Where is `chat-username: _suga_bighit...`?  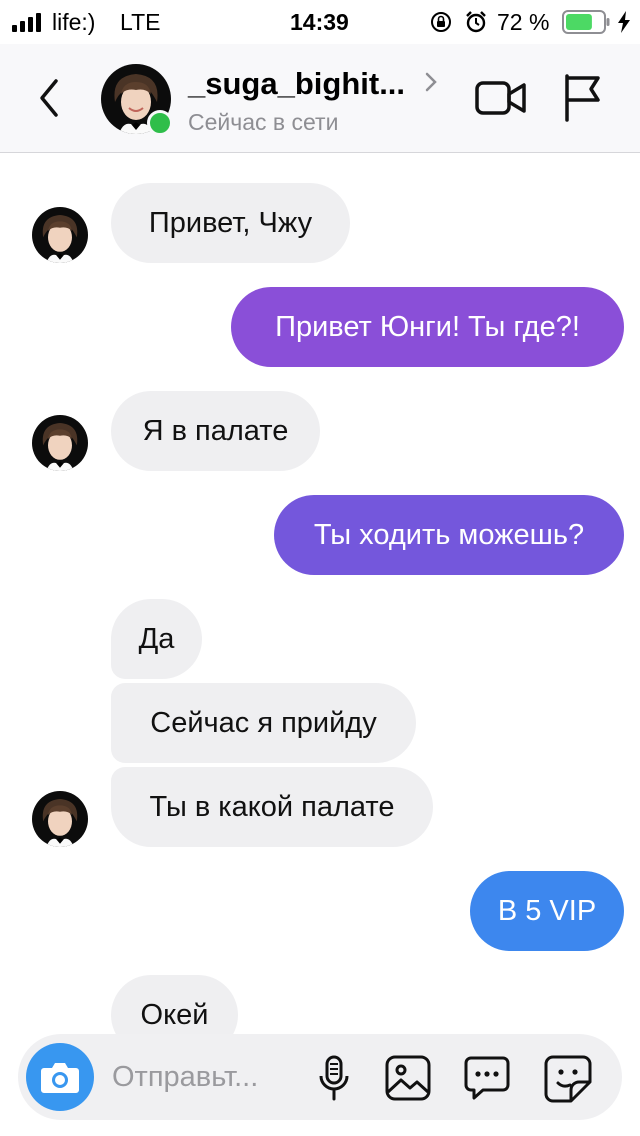 chat-username: _suga_bighit... is located at coordinates (296, 84).